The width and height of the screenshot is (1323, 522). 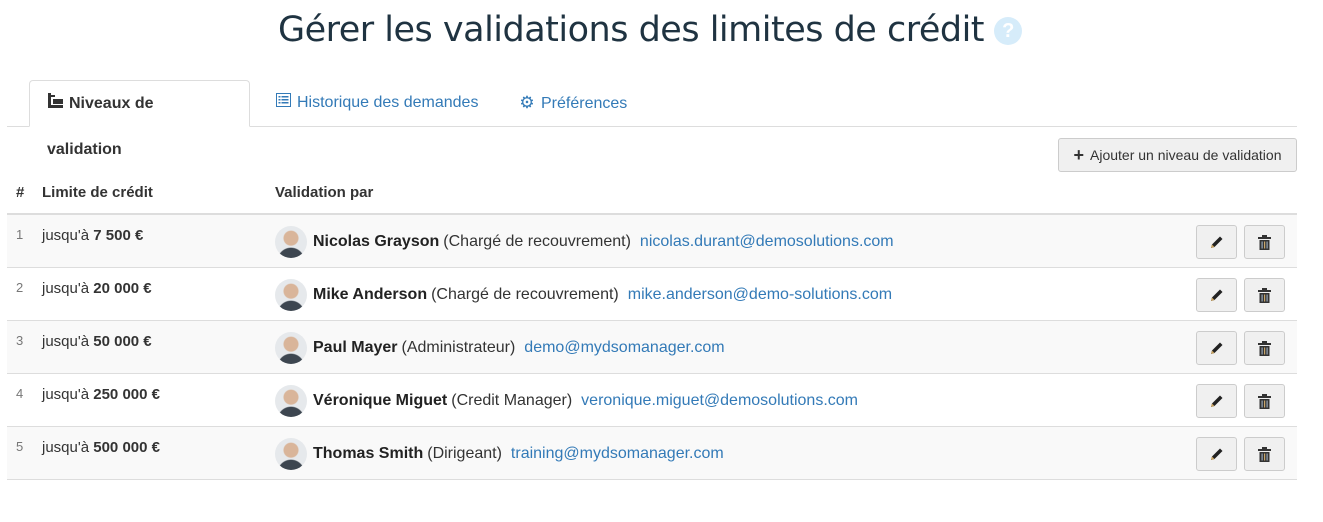 I want to click on limit-amount: 7 500 €, so click(x=118, y=235).